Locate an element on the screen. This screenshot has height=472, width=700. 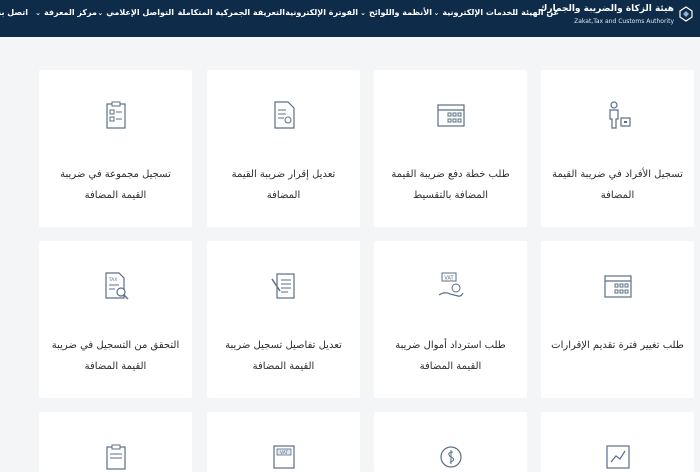
coin-icon is located at coordinates (450, 457).